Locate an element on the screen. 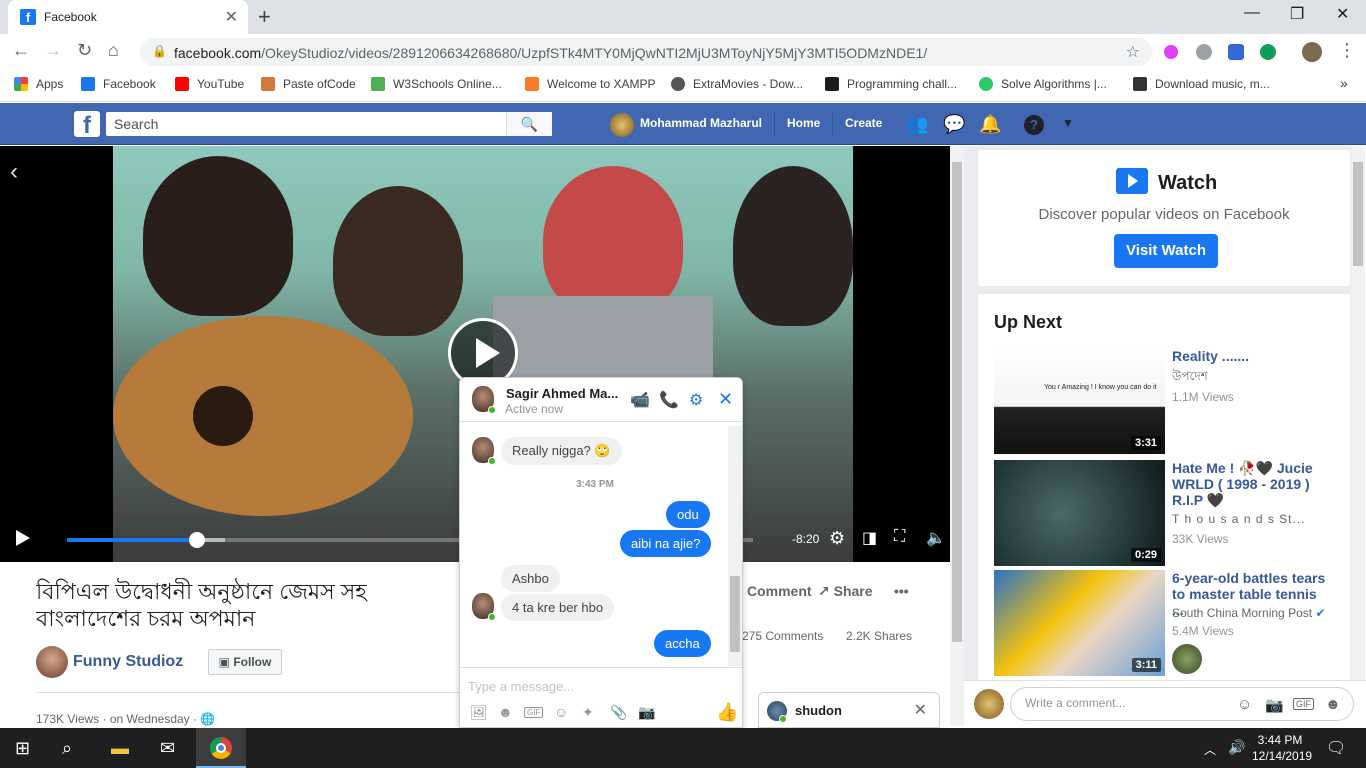  home-link: Home is located at coordinates (803, 123).